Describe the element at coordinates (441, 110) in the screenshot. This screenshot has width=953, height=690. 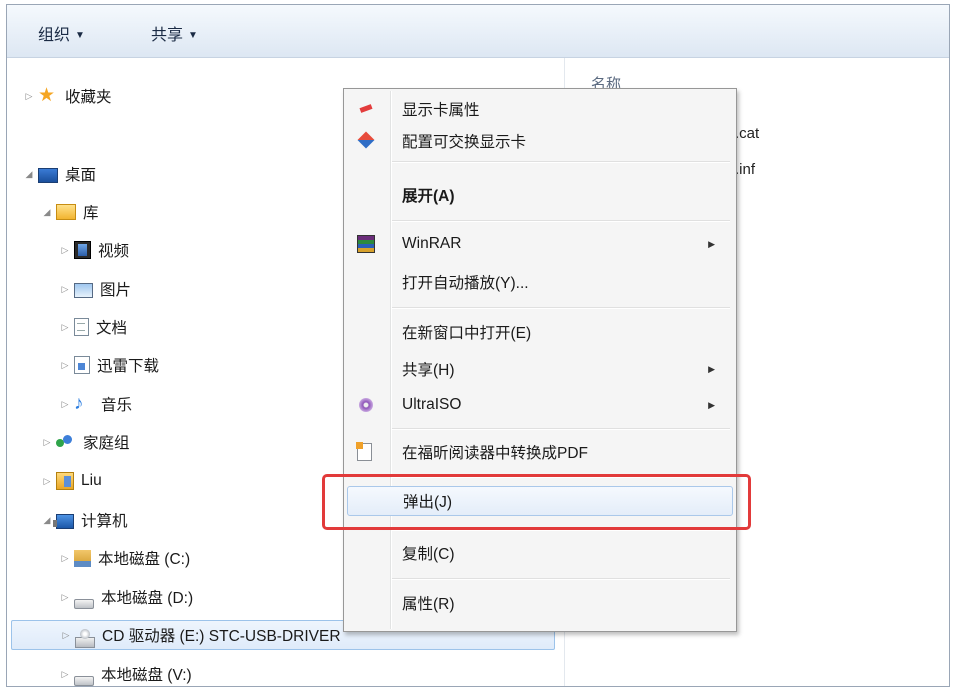
I see `menu-item-label: 显示卡属性` at that location.